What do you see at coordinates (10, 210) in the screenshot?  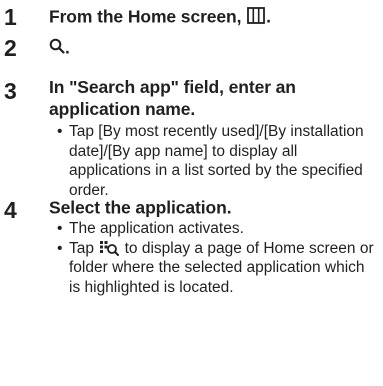 I see `step-number: 4` at bounding box center [10, 210].